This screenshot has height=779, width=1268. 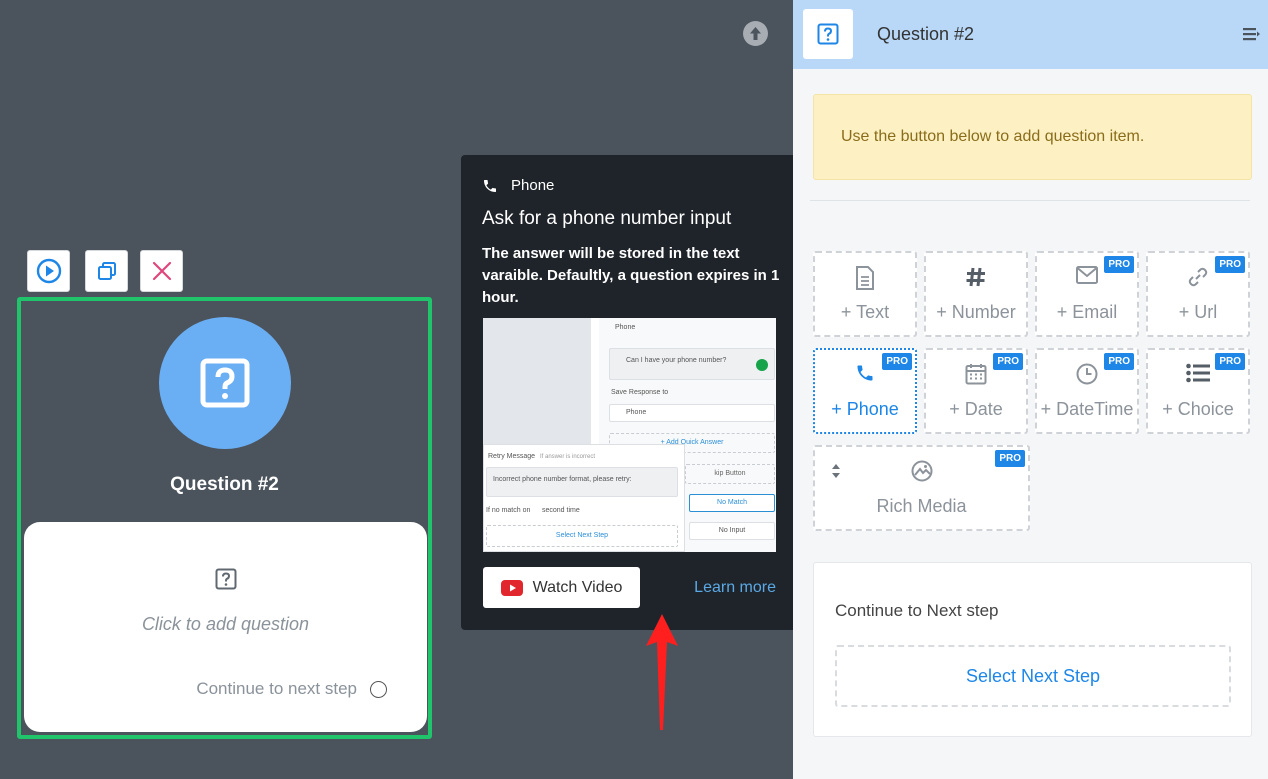 What do you see at coordinates (730, 474) in the screenshot?
I see `preview-skip-button: kip Button` at bounding box center [730, 474].